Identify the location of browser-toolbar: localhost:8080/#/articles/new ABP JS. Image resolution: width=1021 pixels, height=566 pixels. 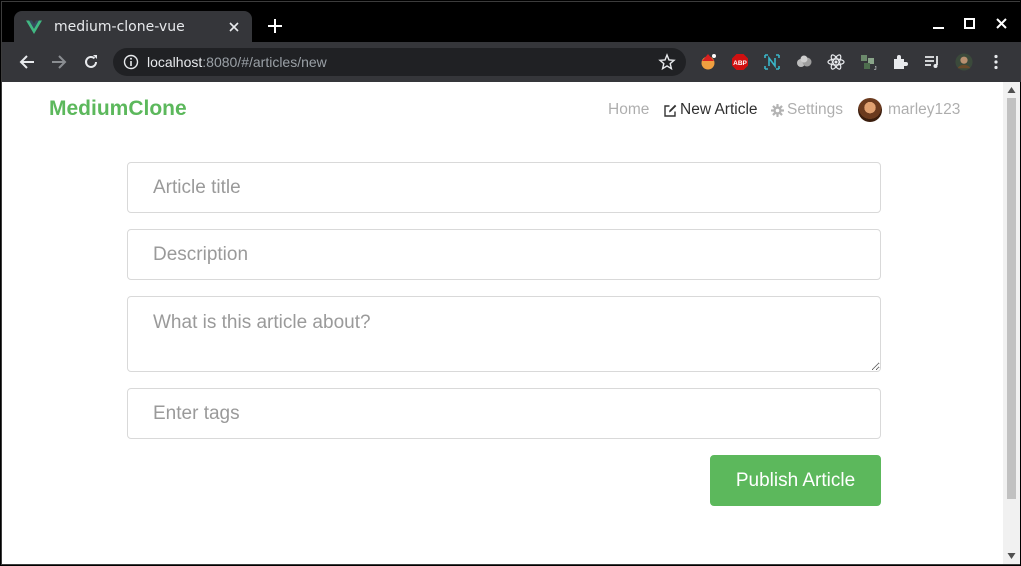
(511, 62).